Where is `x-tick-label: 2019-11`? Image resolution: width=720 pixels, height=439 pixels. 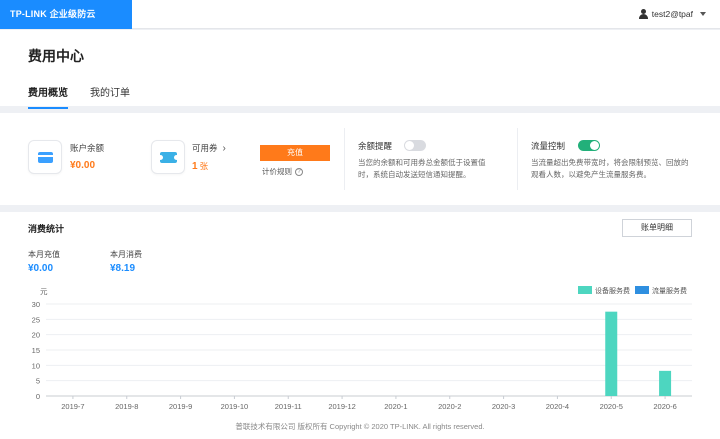
x-tick-label: 2019-11 is located at coordinates (288, 406).